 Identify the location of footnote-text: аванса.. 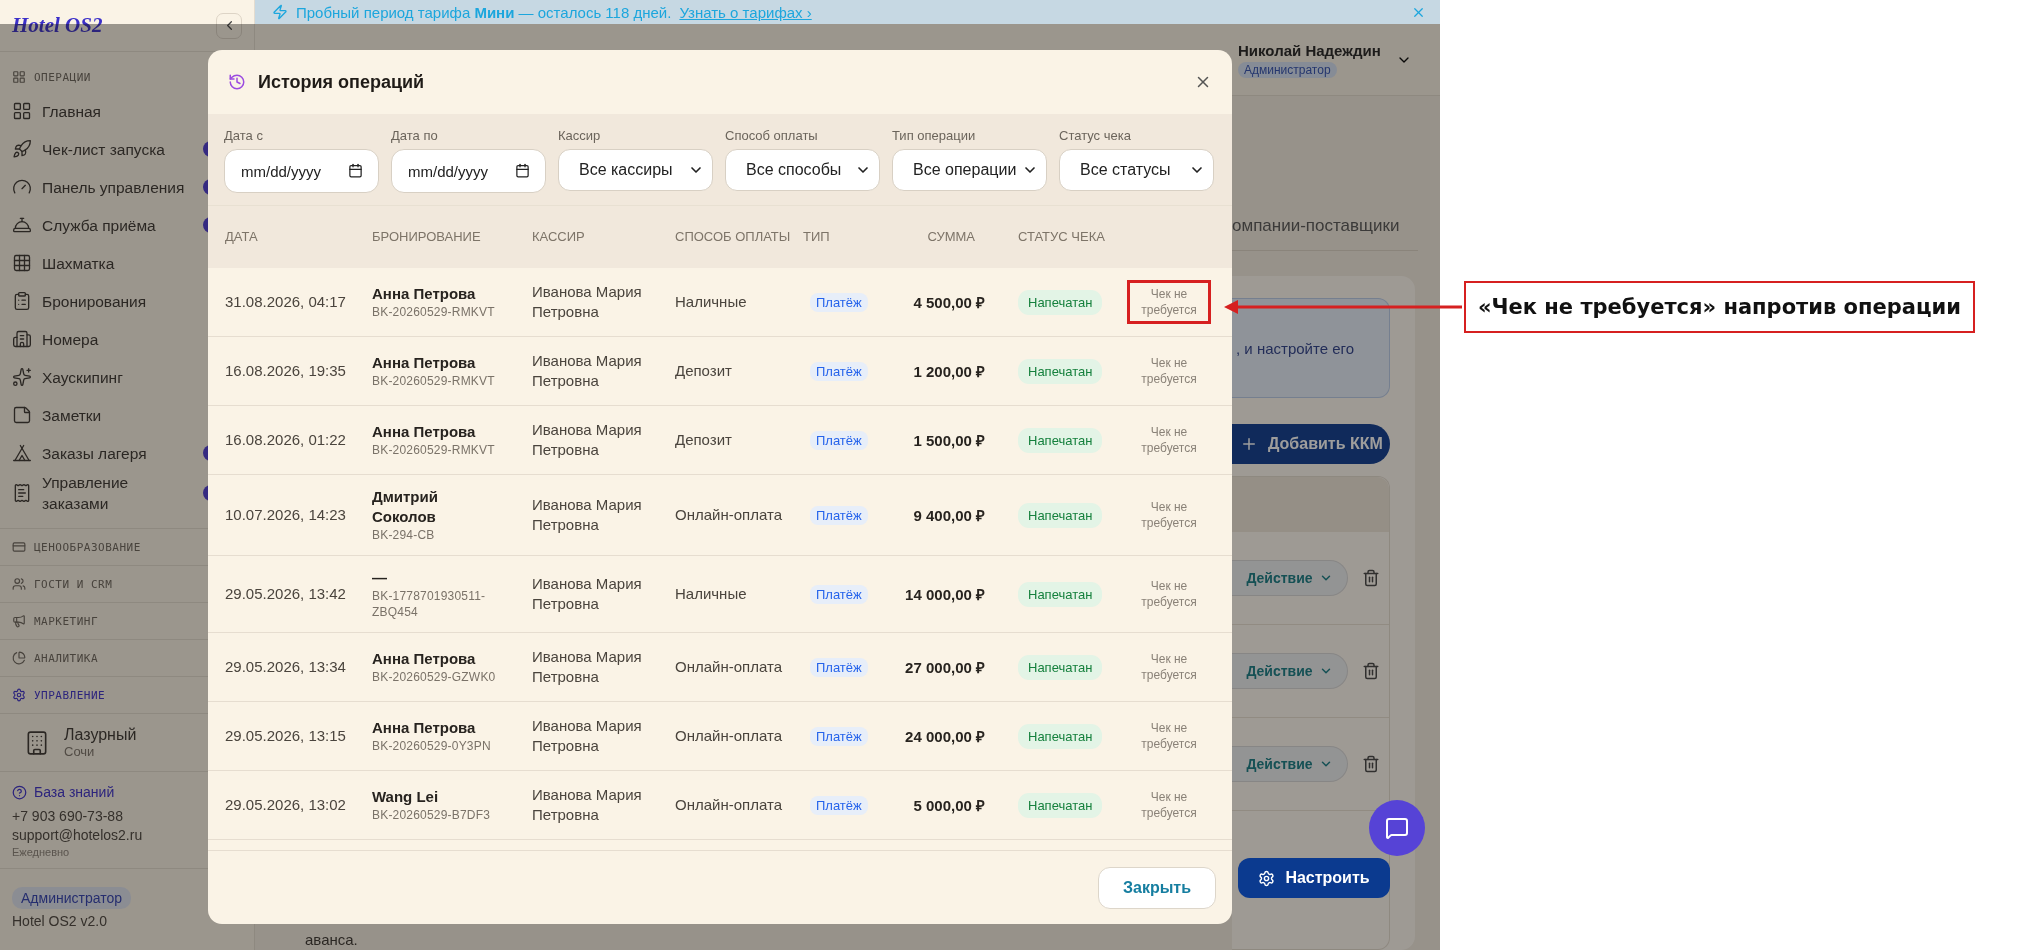
(332, 939).